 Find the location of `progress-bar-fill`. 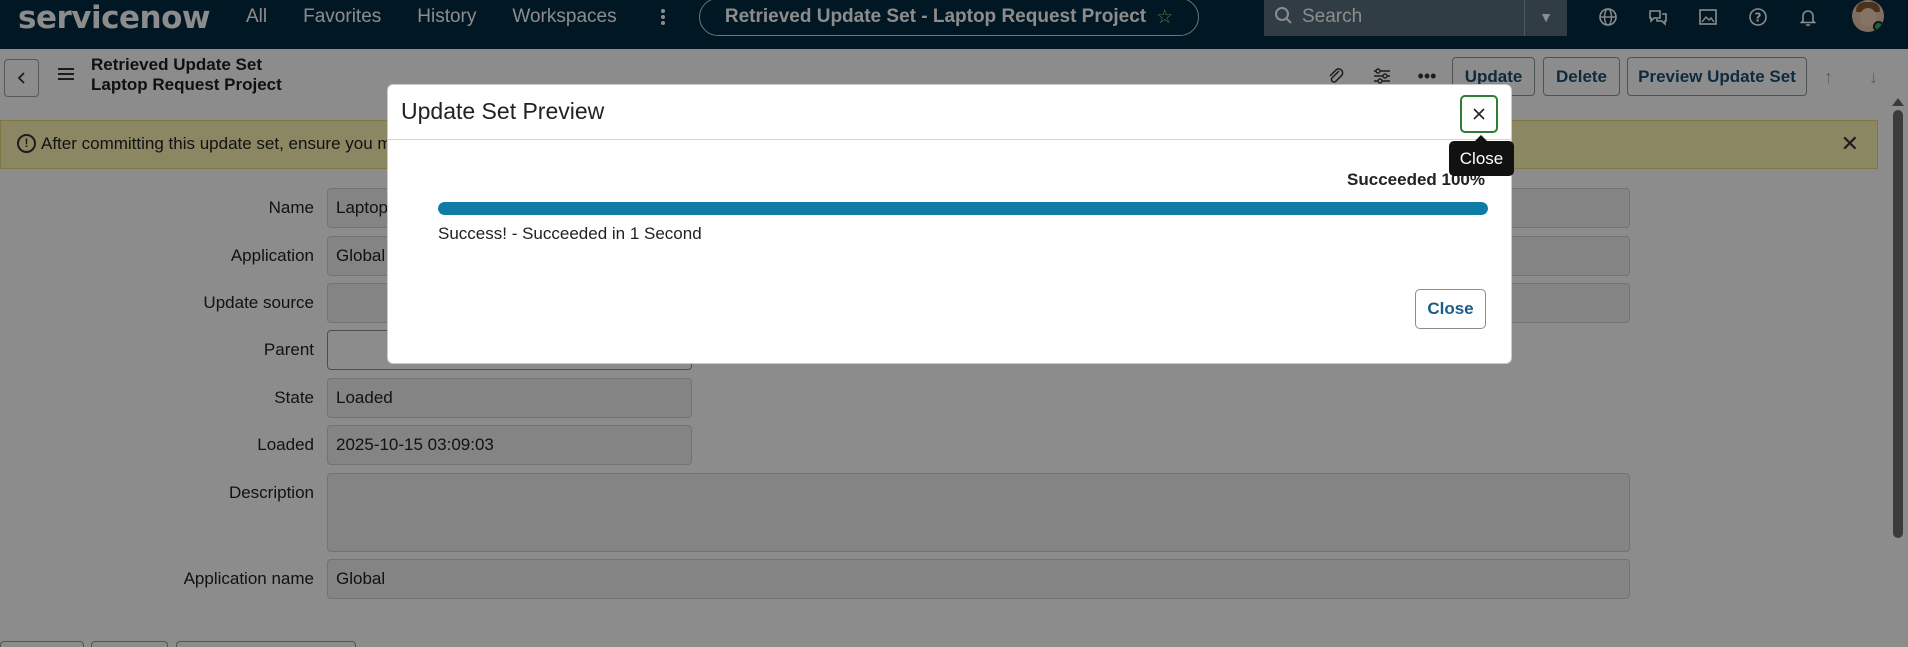

progress-bar-fill is located at coordinates (963, 208).